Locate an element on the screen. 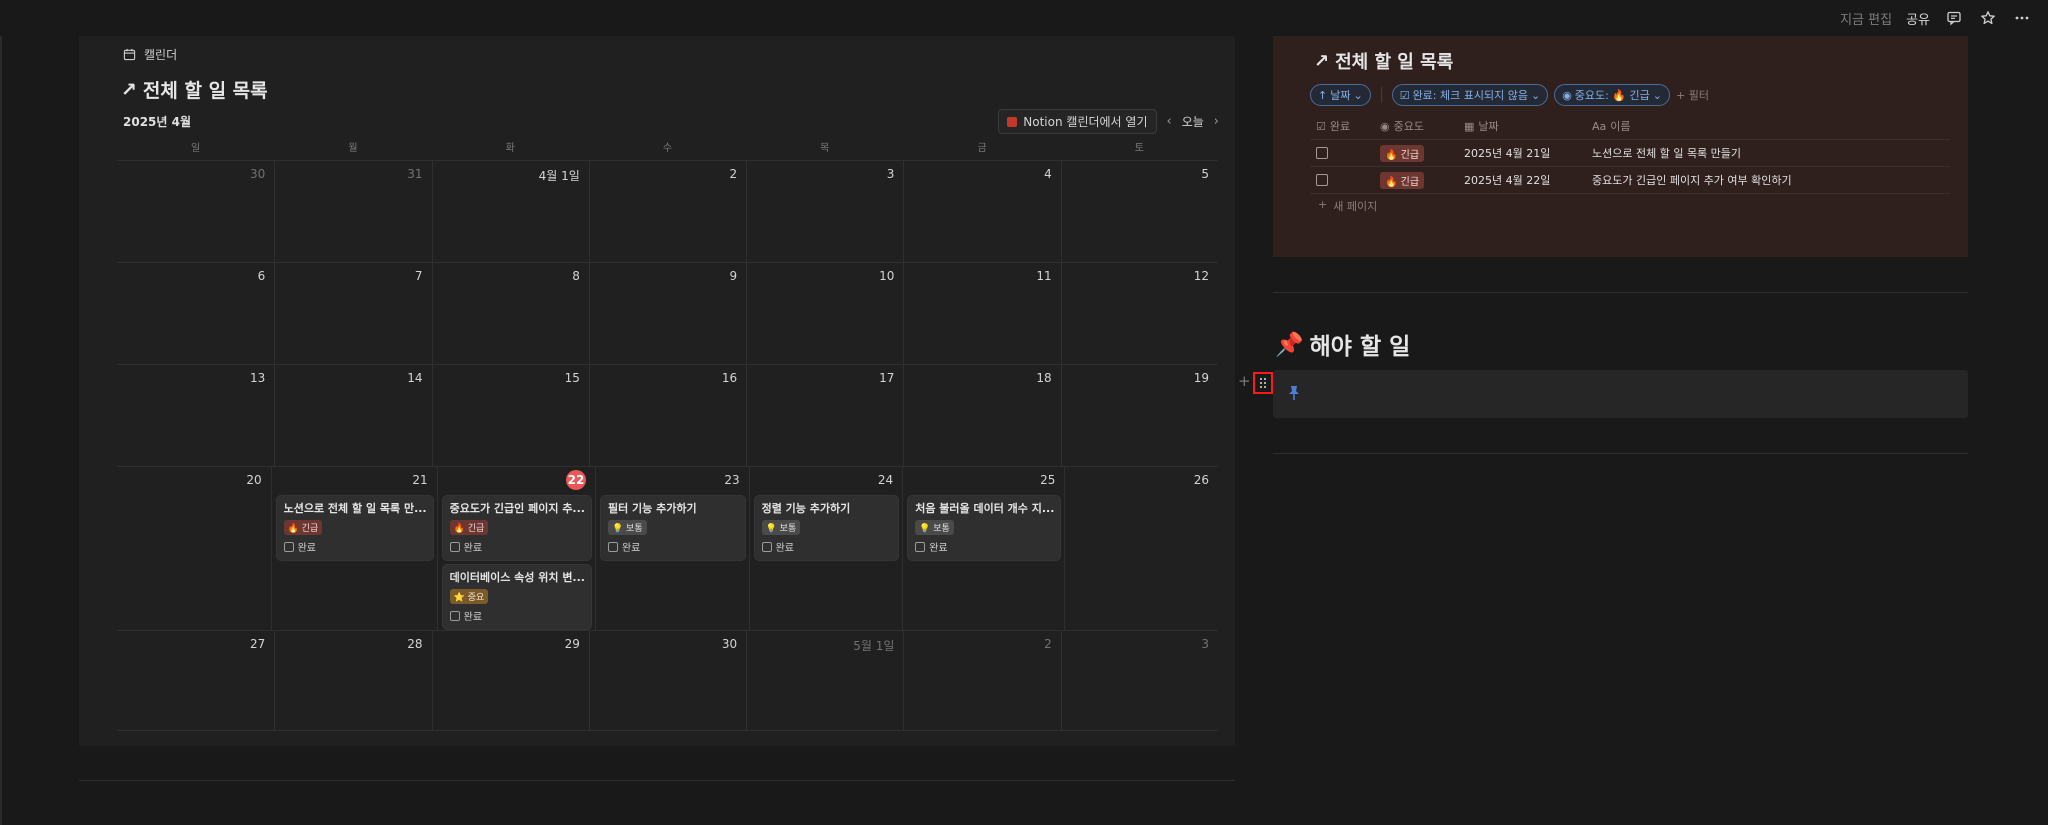  calendar-day-cell: 27 is located at coordinates (195, 680).